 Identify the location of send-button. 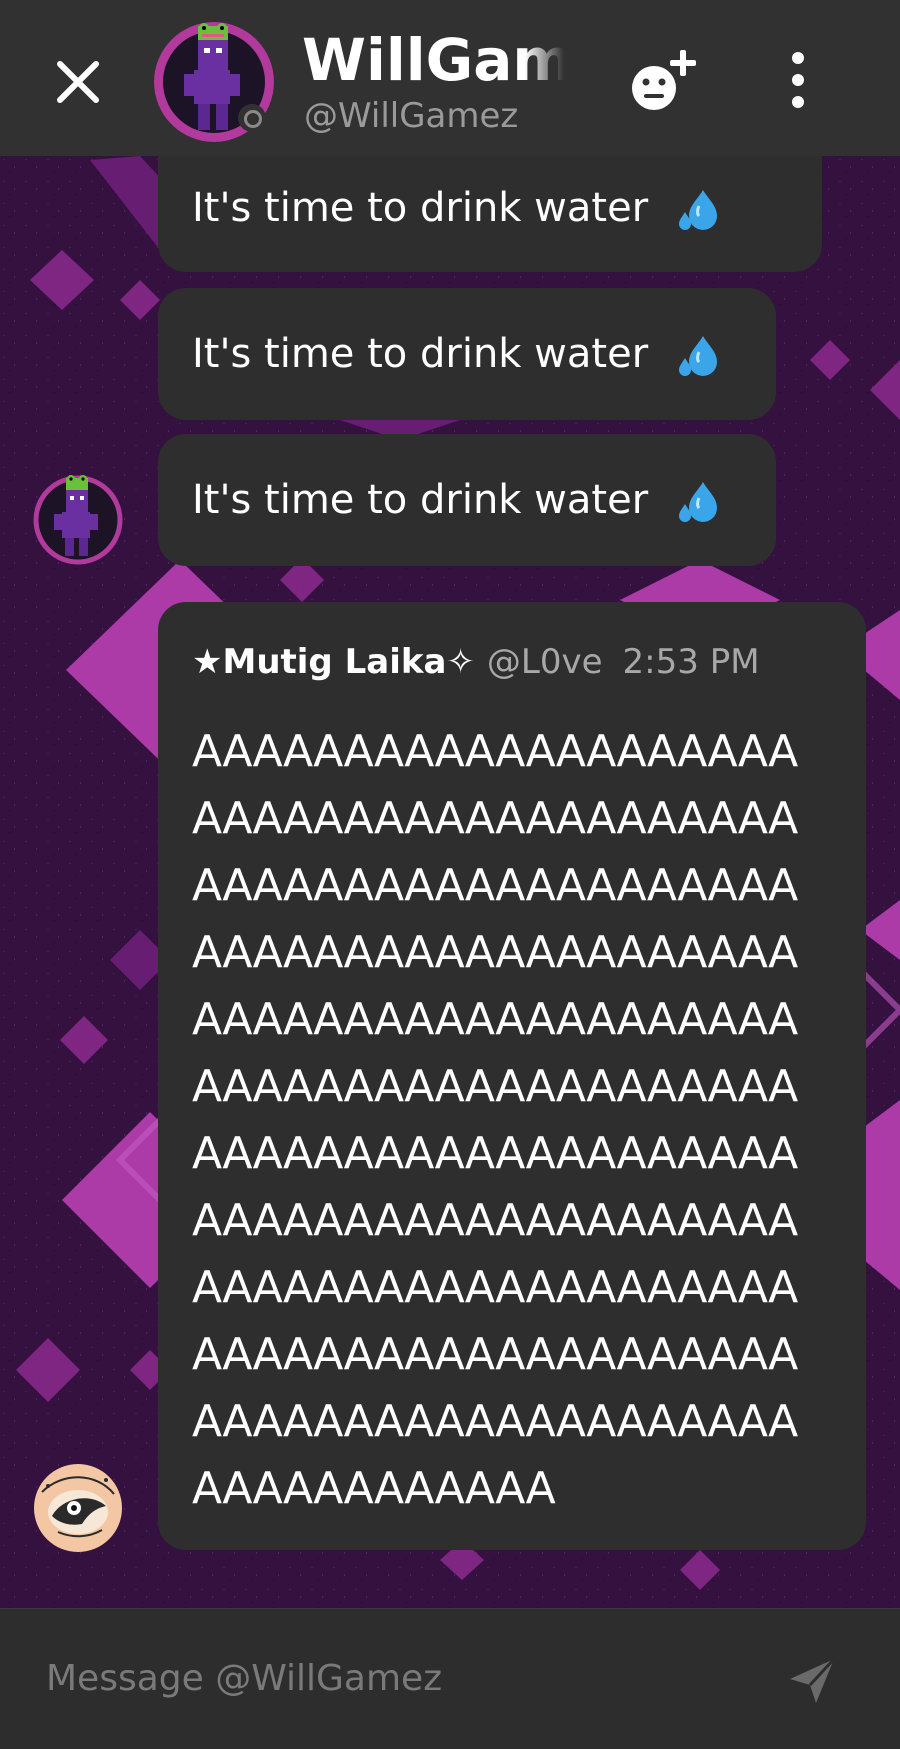
(813, 1680).